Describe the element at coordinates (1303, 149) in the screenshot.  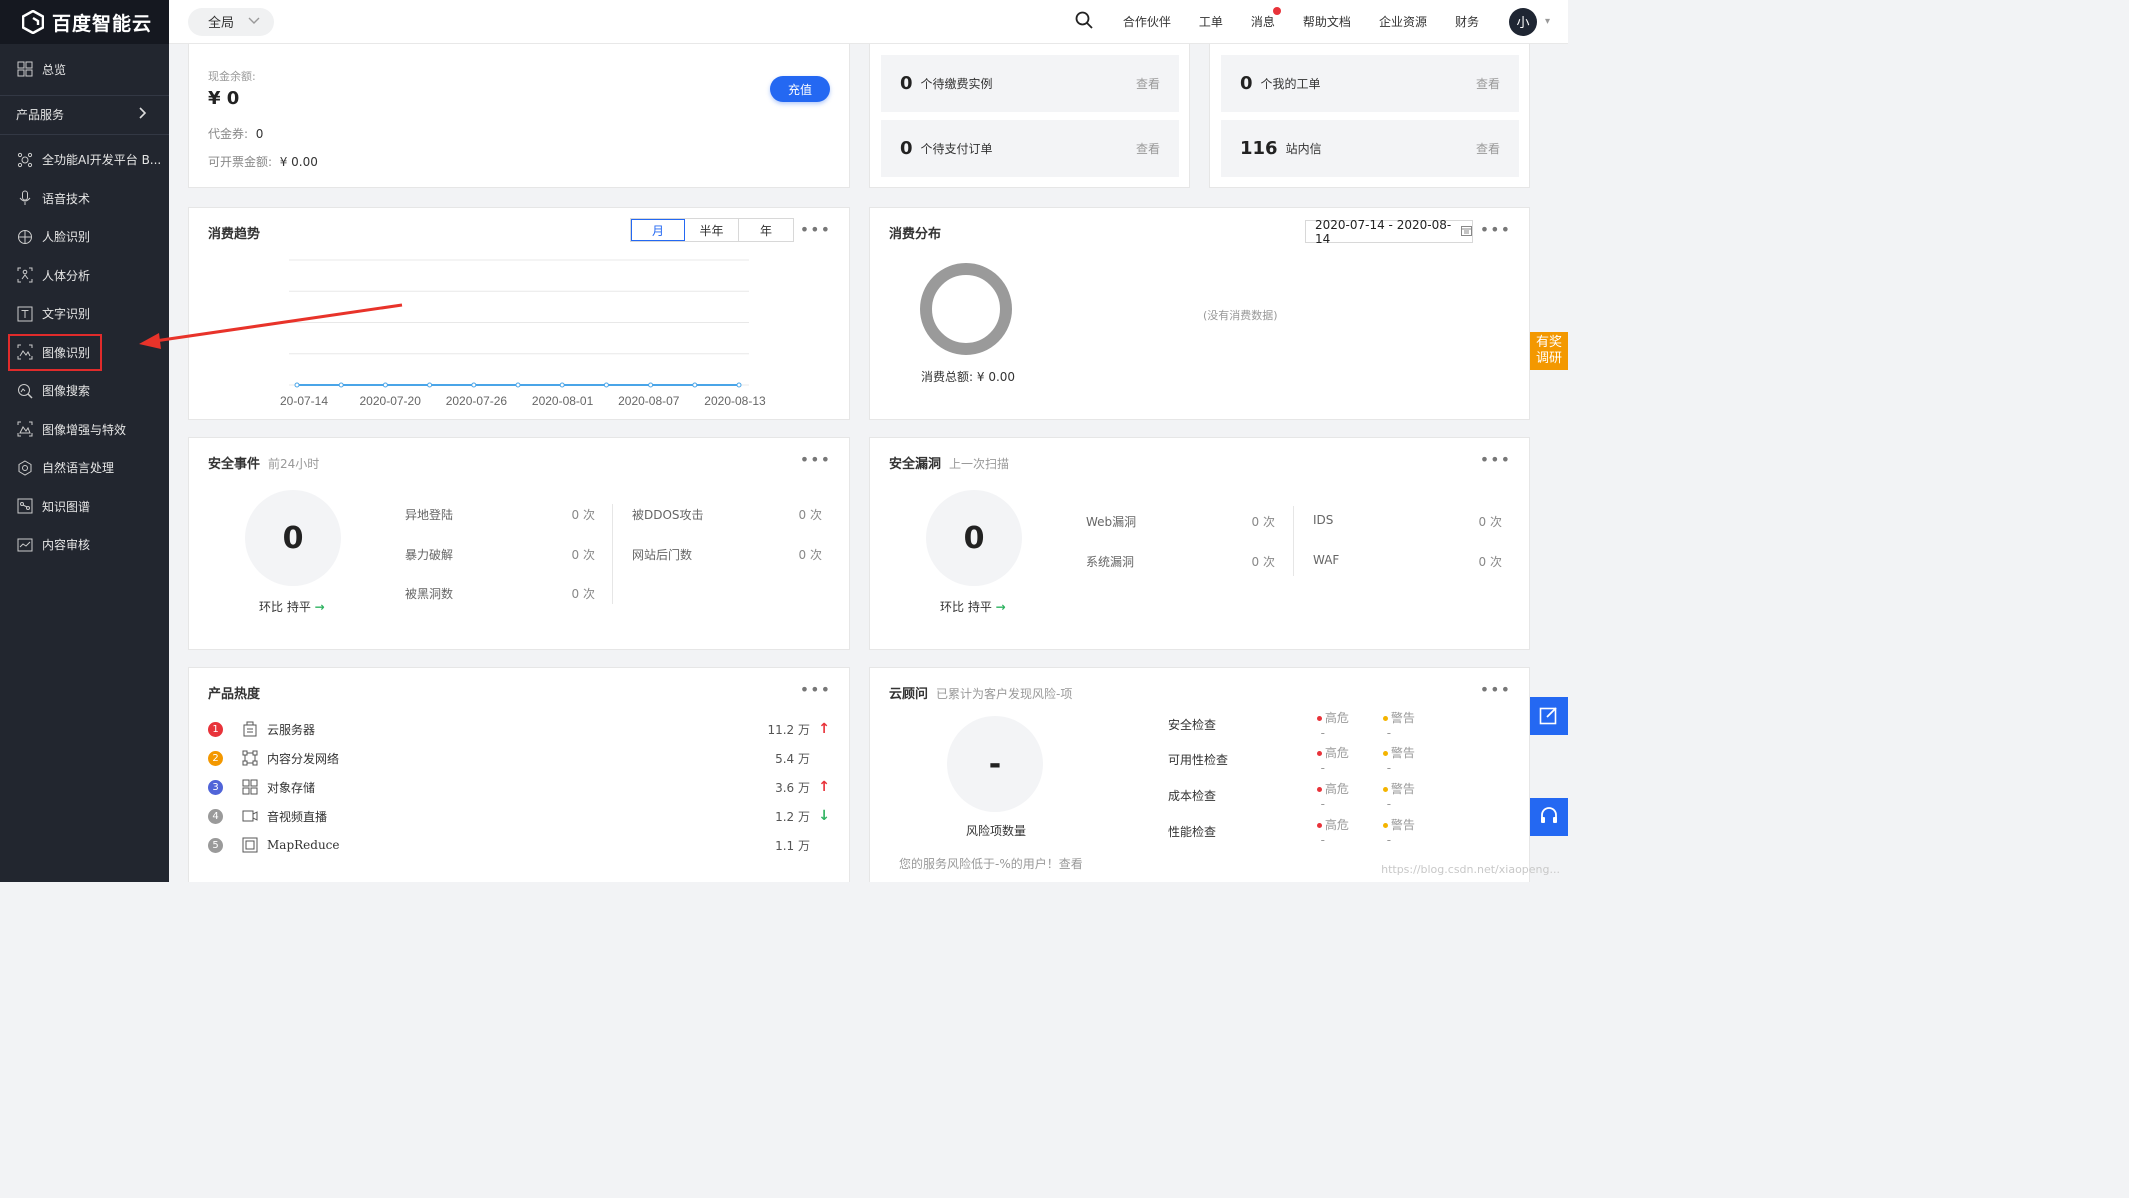
I see `site-messages-label: 站内信` at that location.